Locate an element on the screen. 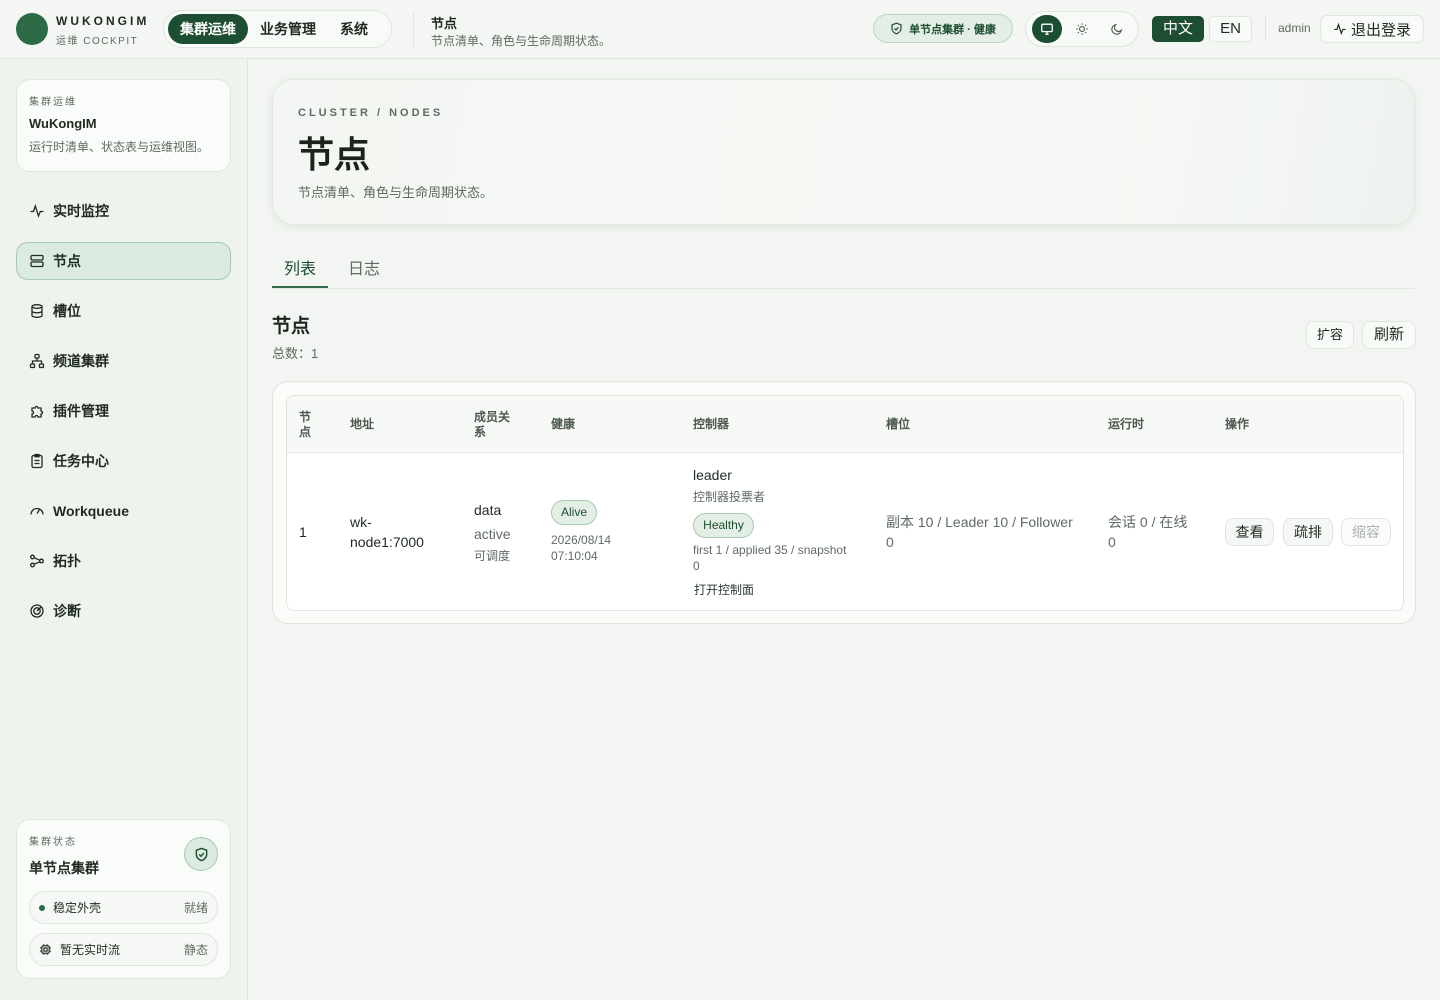  status-row-value: 静态 is located at coordinates (195, 950).